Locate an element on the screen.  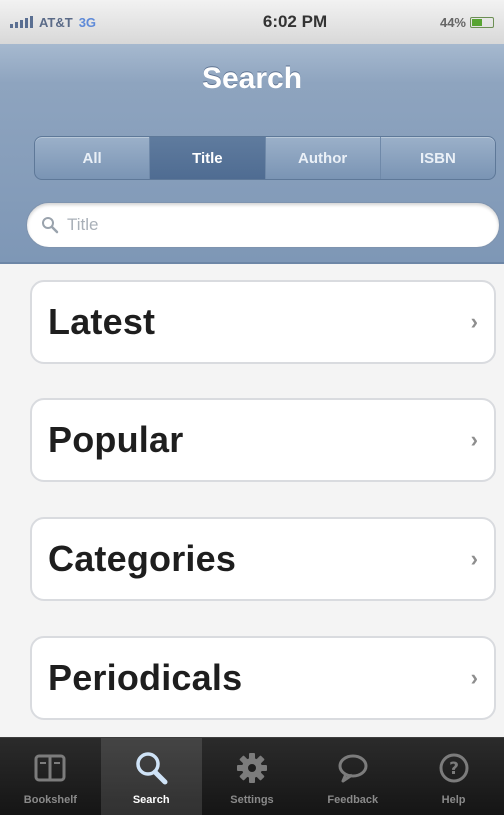
search-field-container is located at coordinates (263, 225).